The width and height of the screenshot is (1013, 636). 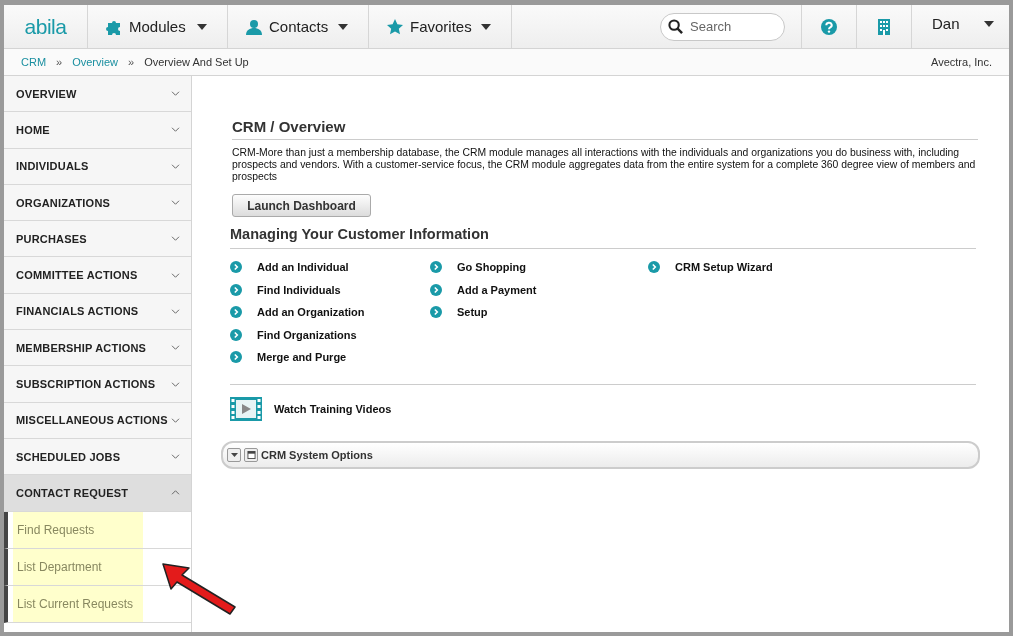 I want to click on quick-link: Add an Organization, so click(x=311, y=312).